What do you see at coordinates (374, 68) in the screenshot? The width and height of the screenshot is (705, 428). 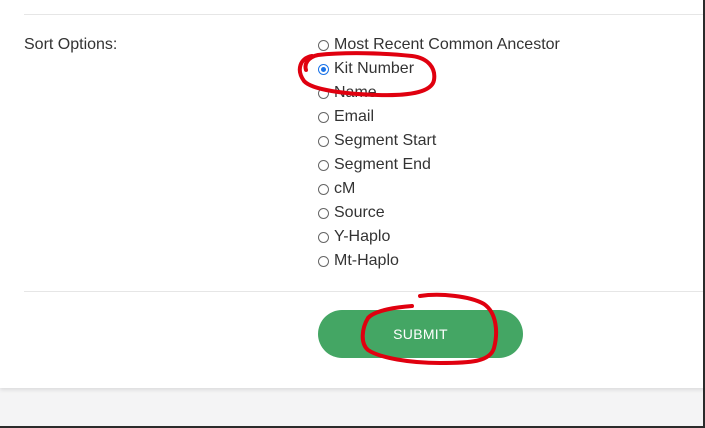 I see `sort-option-label: Kit Number` at bounding box center [374, 68].